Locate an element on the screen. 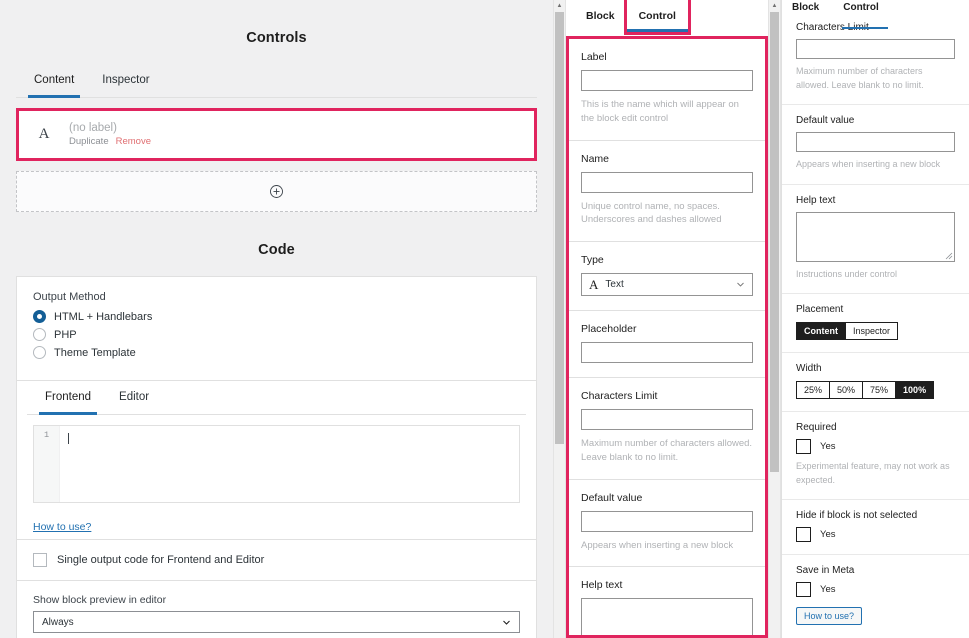 This screenshot has width=969, height=638. hide-if-not-selected-checkbox-row: Yes is located at coordinates (875, 534).